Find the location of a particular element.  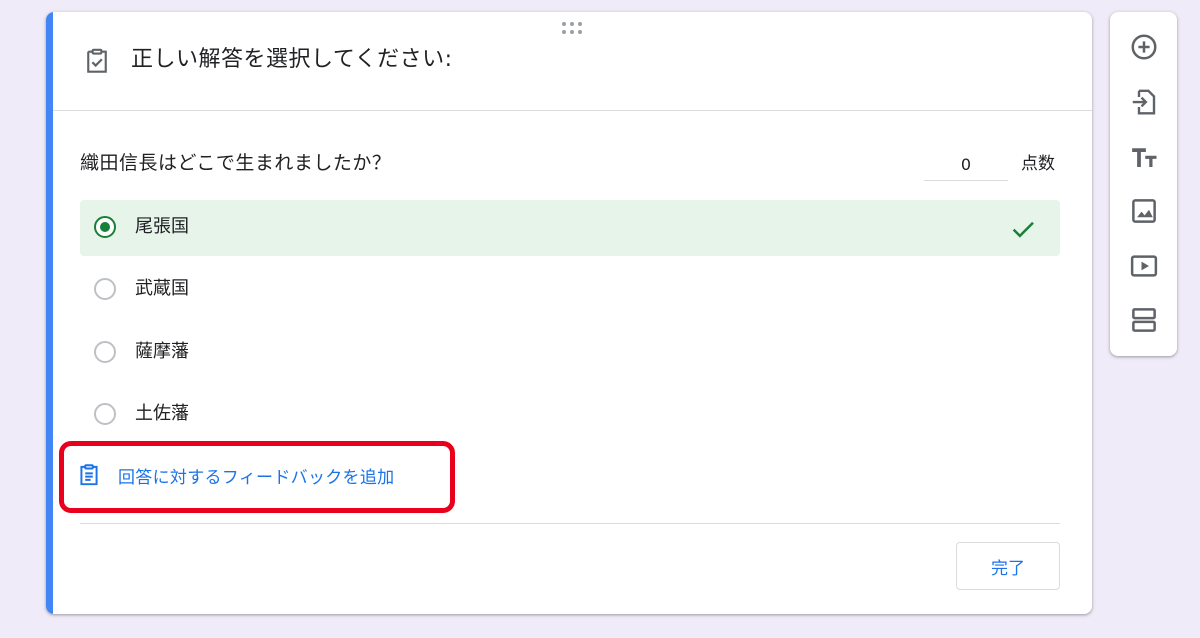

import-questions-button is located at coordinates (1144, 102).